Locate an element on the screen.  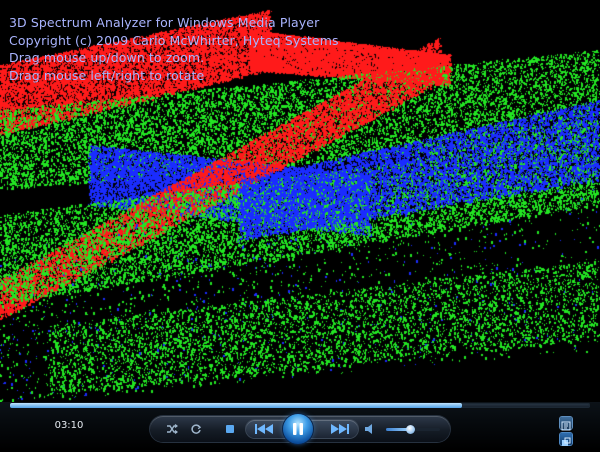
repeat-icon is located at coordinates (196, 429).